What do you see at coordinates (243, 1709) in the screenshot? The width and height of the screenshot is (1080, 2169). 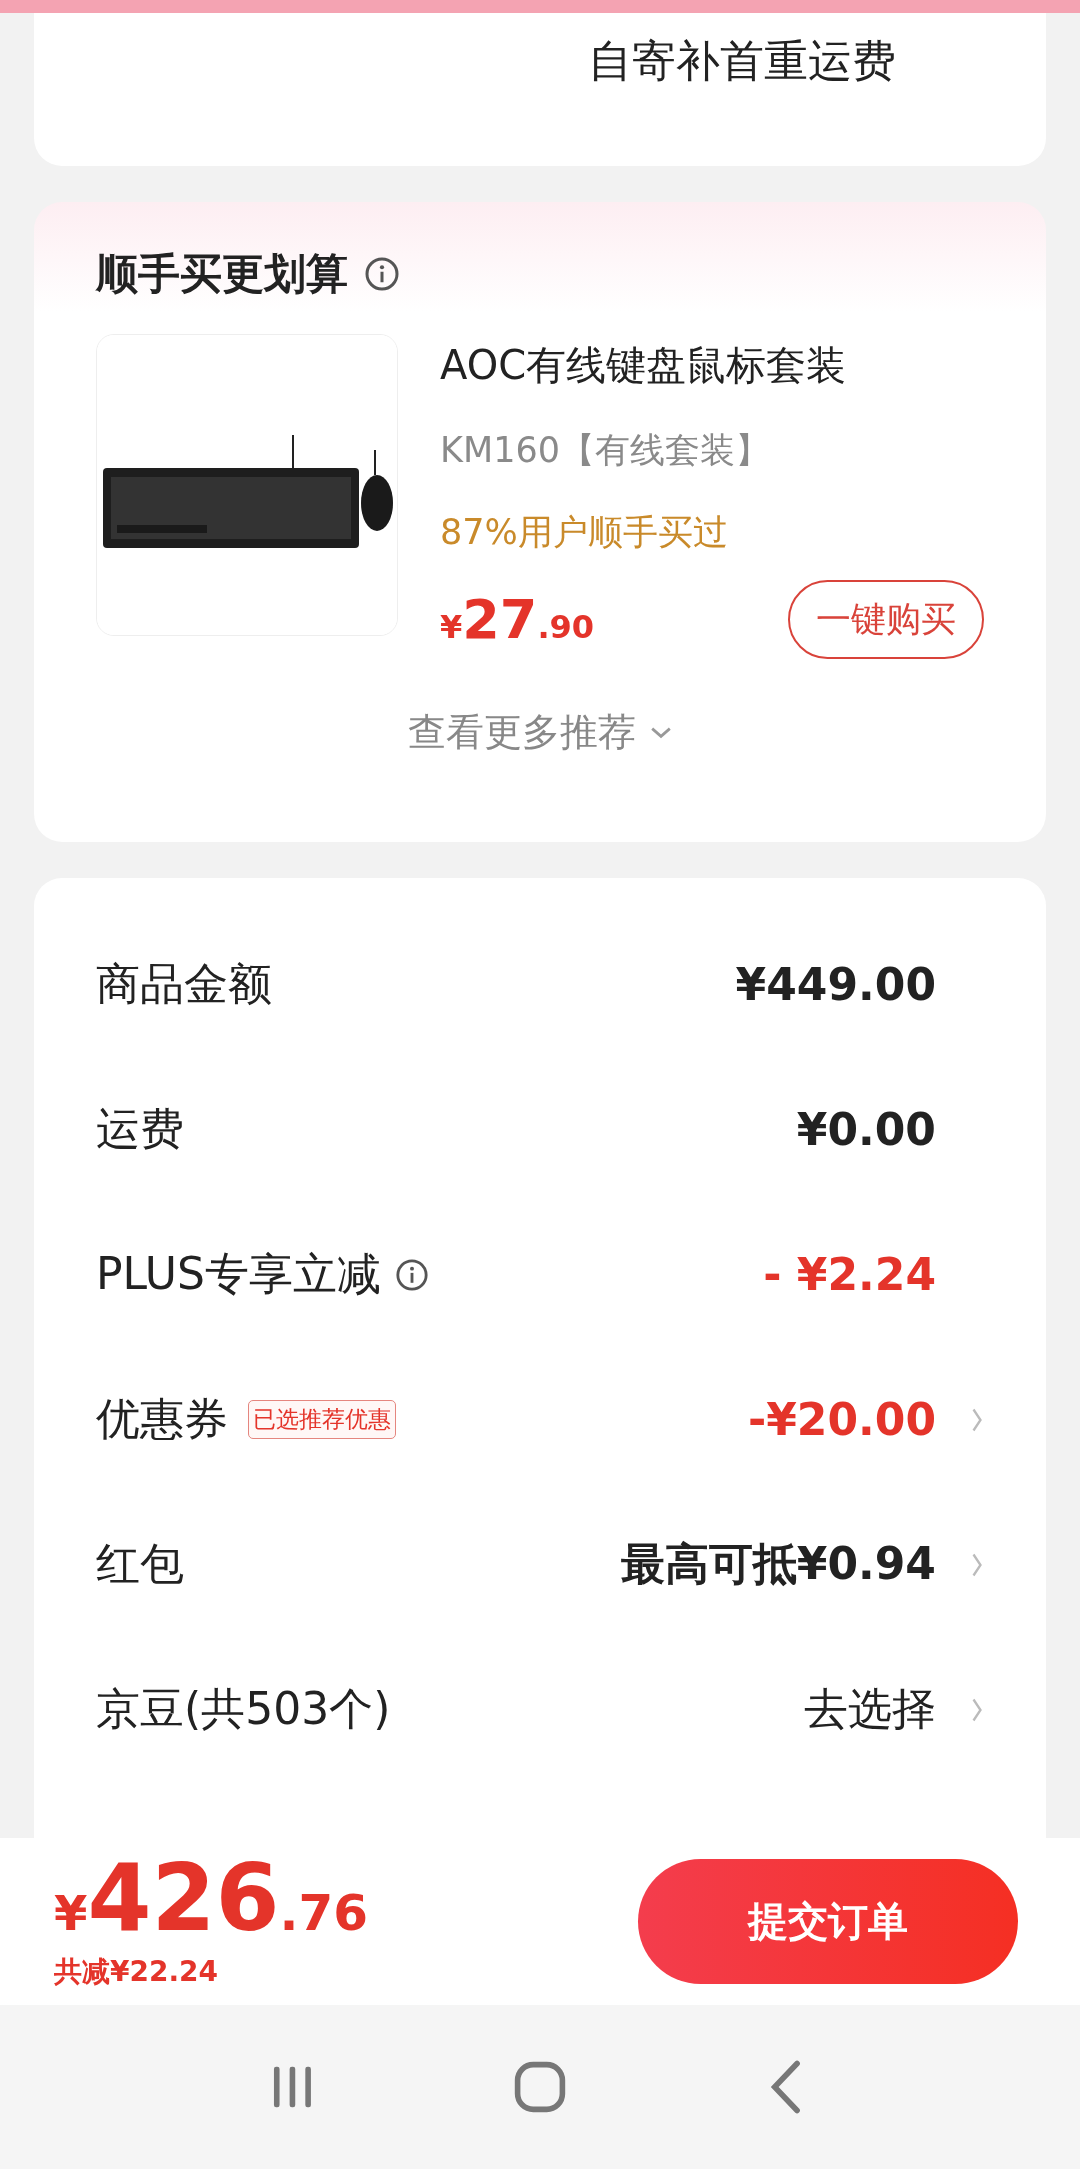 I see `summary-label: 京豆(共503个)` at bounding box center [243, 1709].